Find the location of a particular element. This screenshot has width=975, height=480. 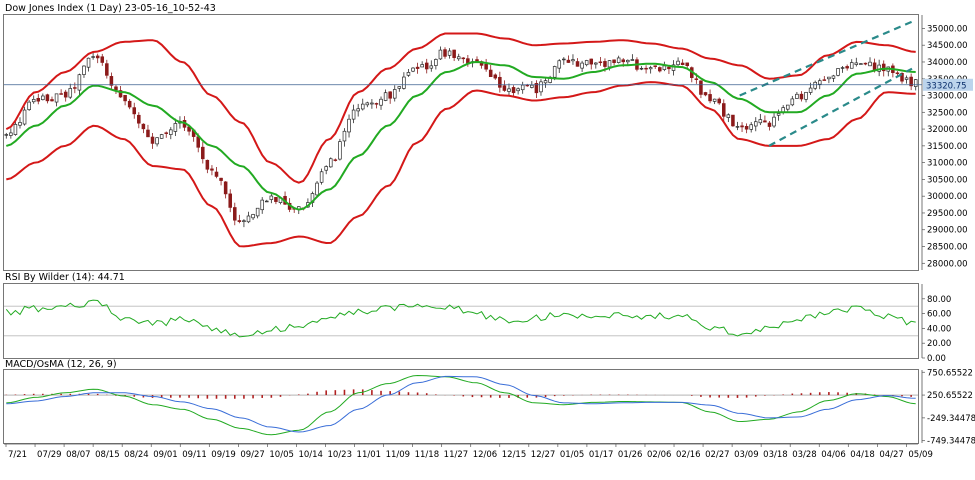

x-tick-label: 02/06 is located at coordinates (659, 455).